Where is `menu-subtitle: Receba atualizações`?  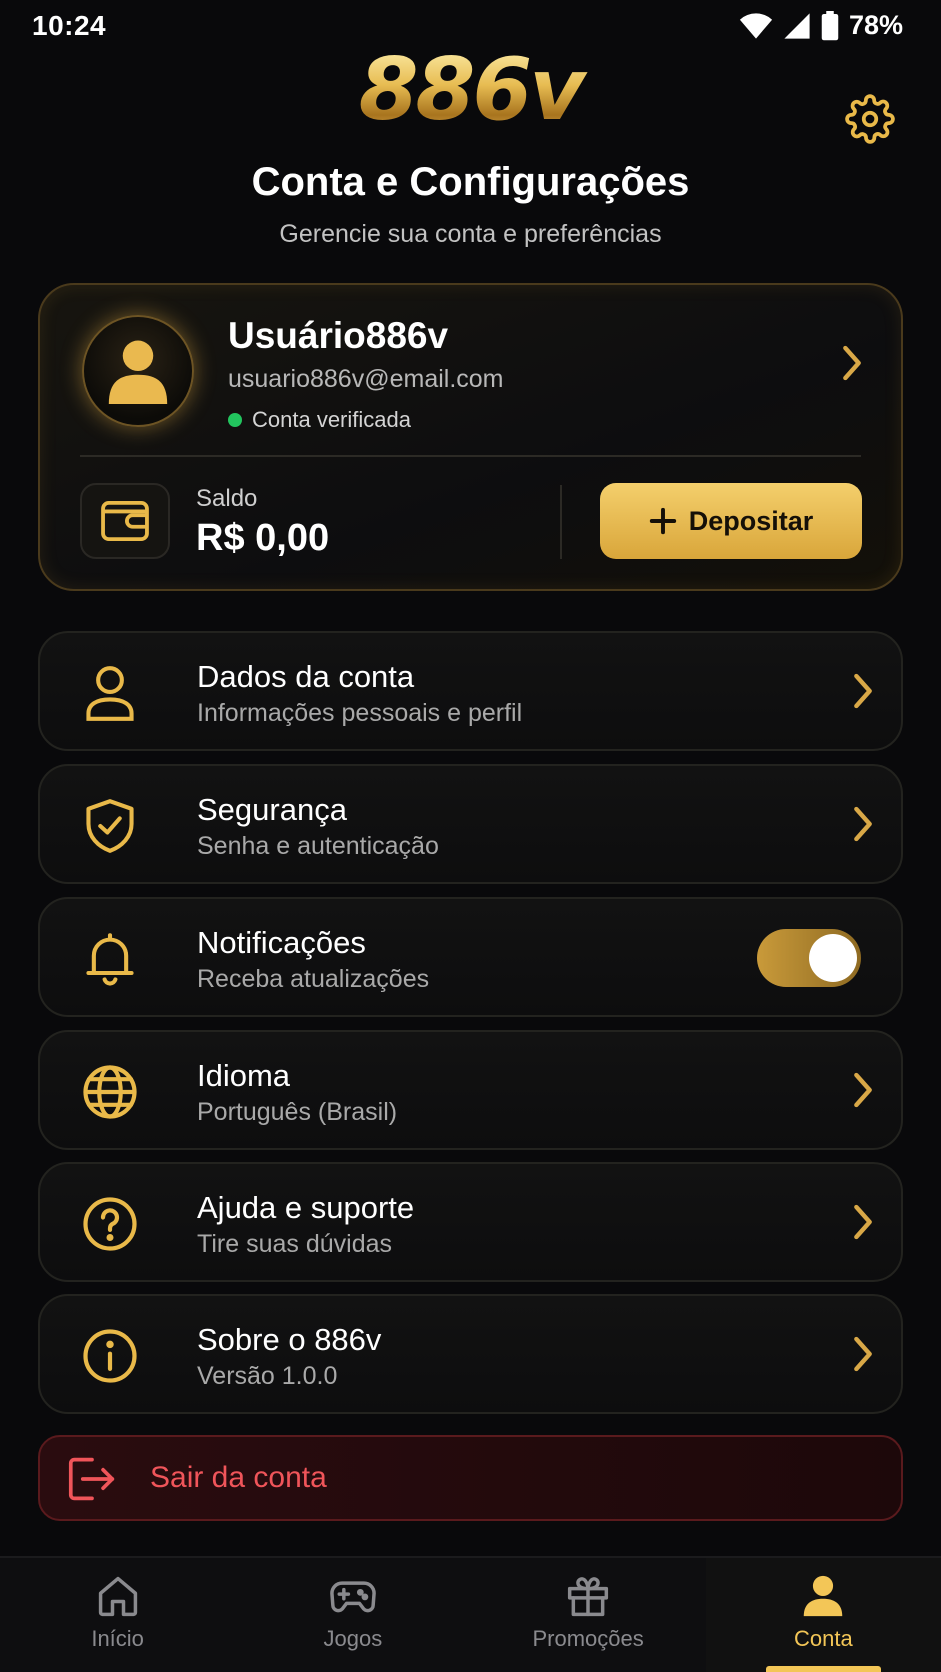 menu-subtitle: Receba atualizações is located at coordinates (313, 979).